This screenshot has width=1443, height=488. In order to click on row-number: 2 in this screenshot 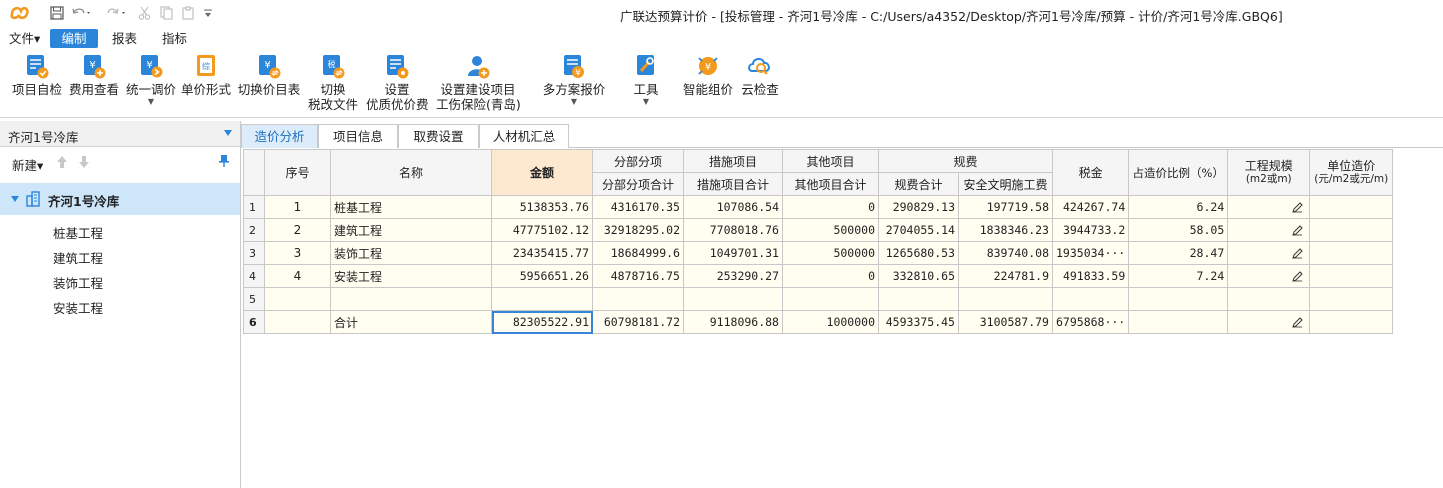, I will do `click(254, 230)`.